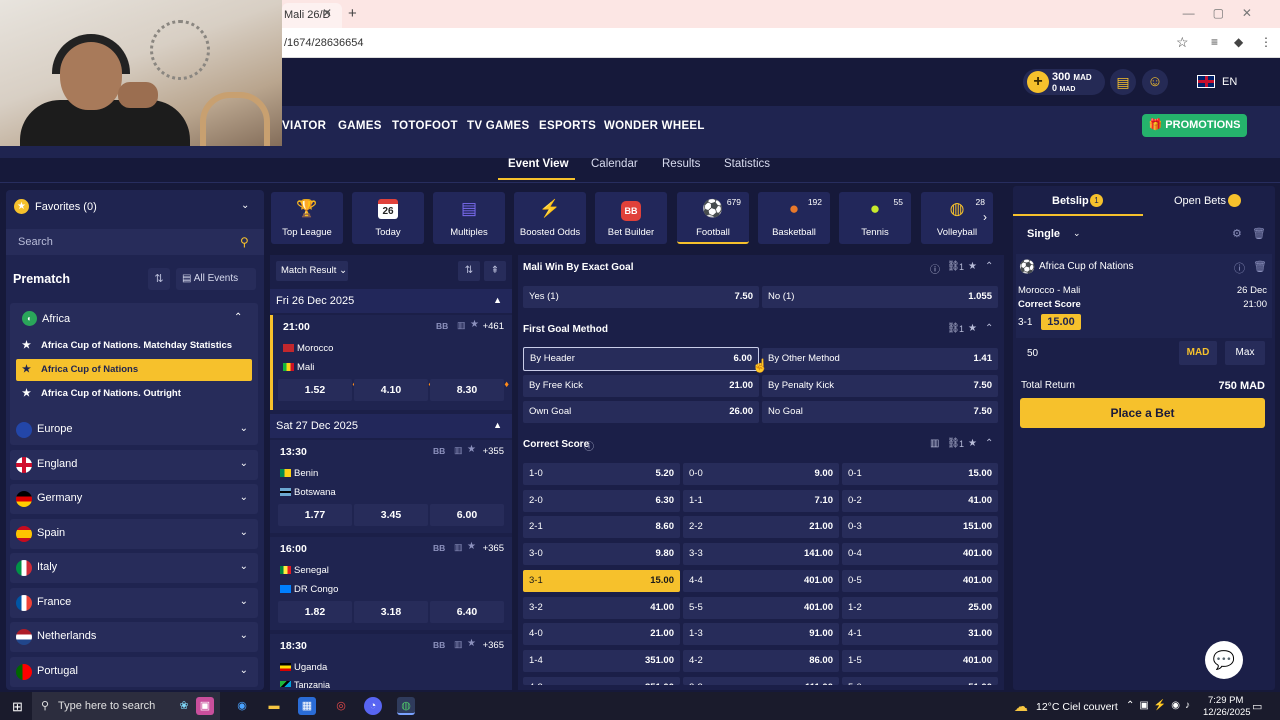 This screenshot has width=1280, height=720. What do you see at coordinates (391, 515) in the screenshot?
I see `odd-button: 3.45` at bounding box center [391, 515].